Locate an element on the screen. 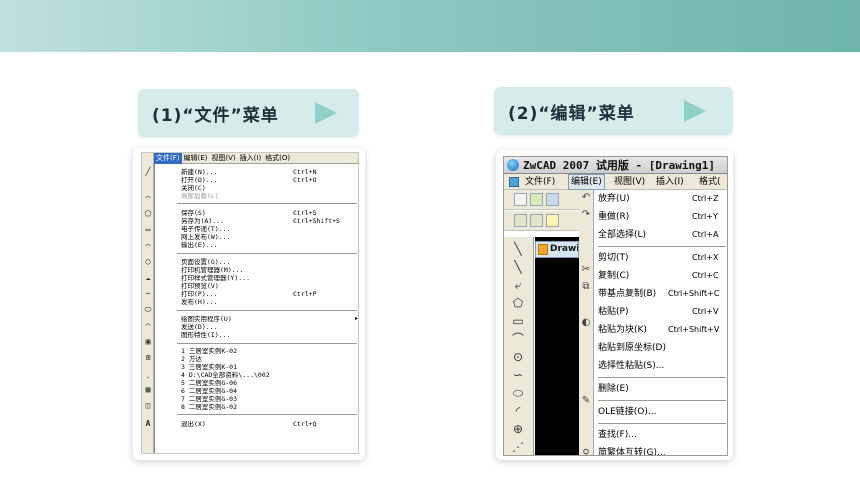  insert-block-tool-icon: ▣ is located at coordinates (148, 341).